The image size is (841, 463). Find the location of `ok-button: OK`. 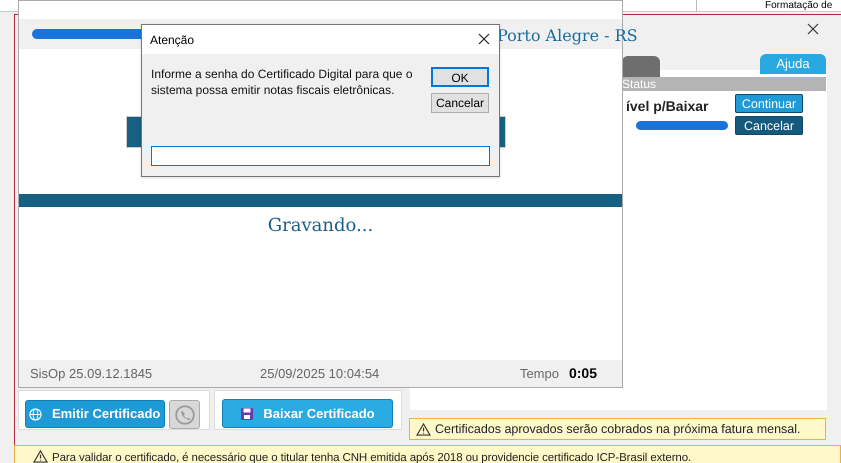

ok-button: OK is located at coordinates (460, 77).